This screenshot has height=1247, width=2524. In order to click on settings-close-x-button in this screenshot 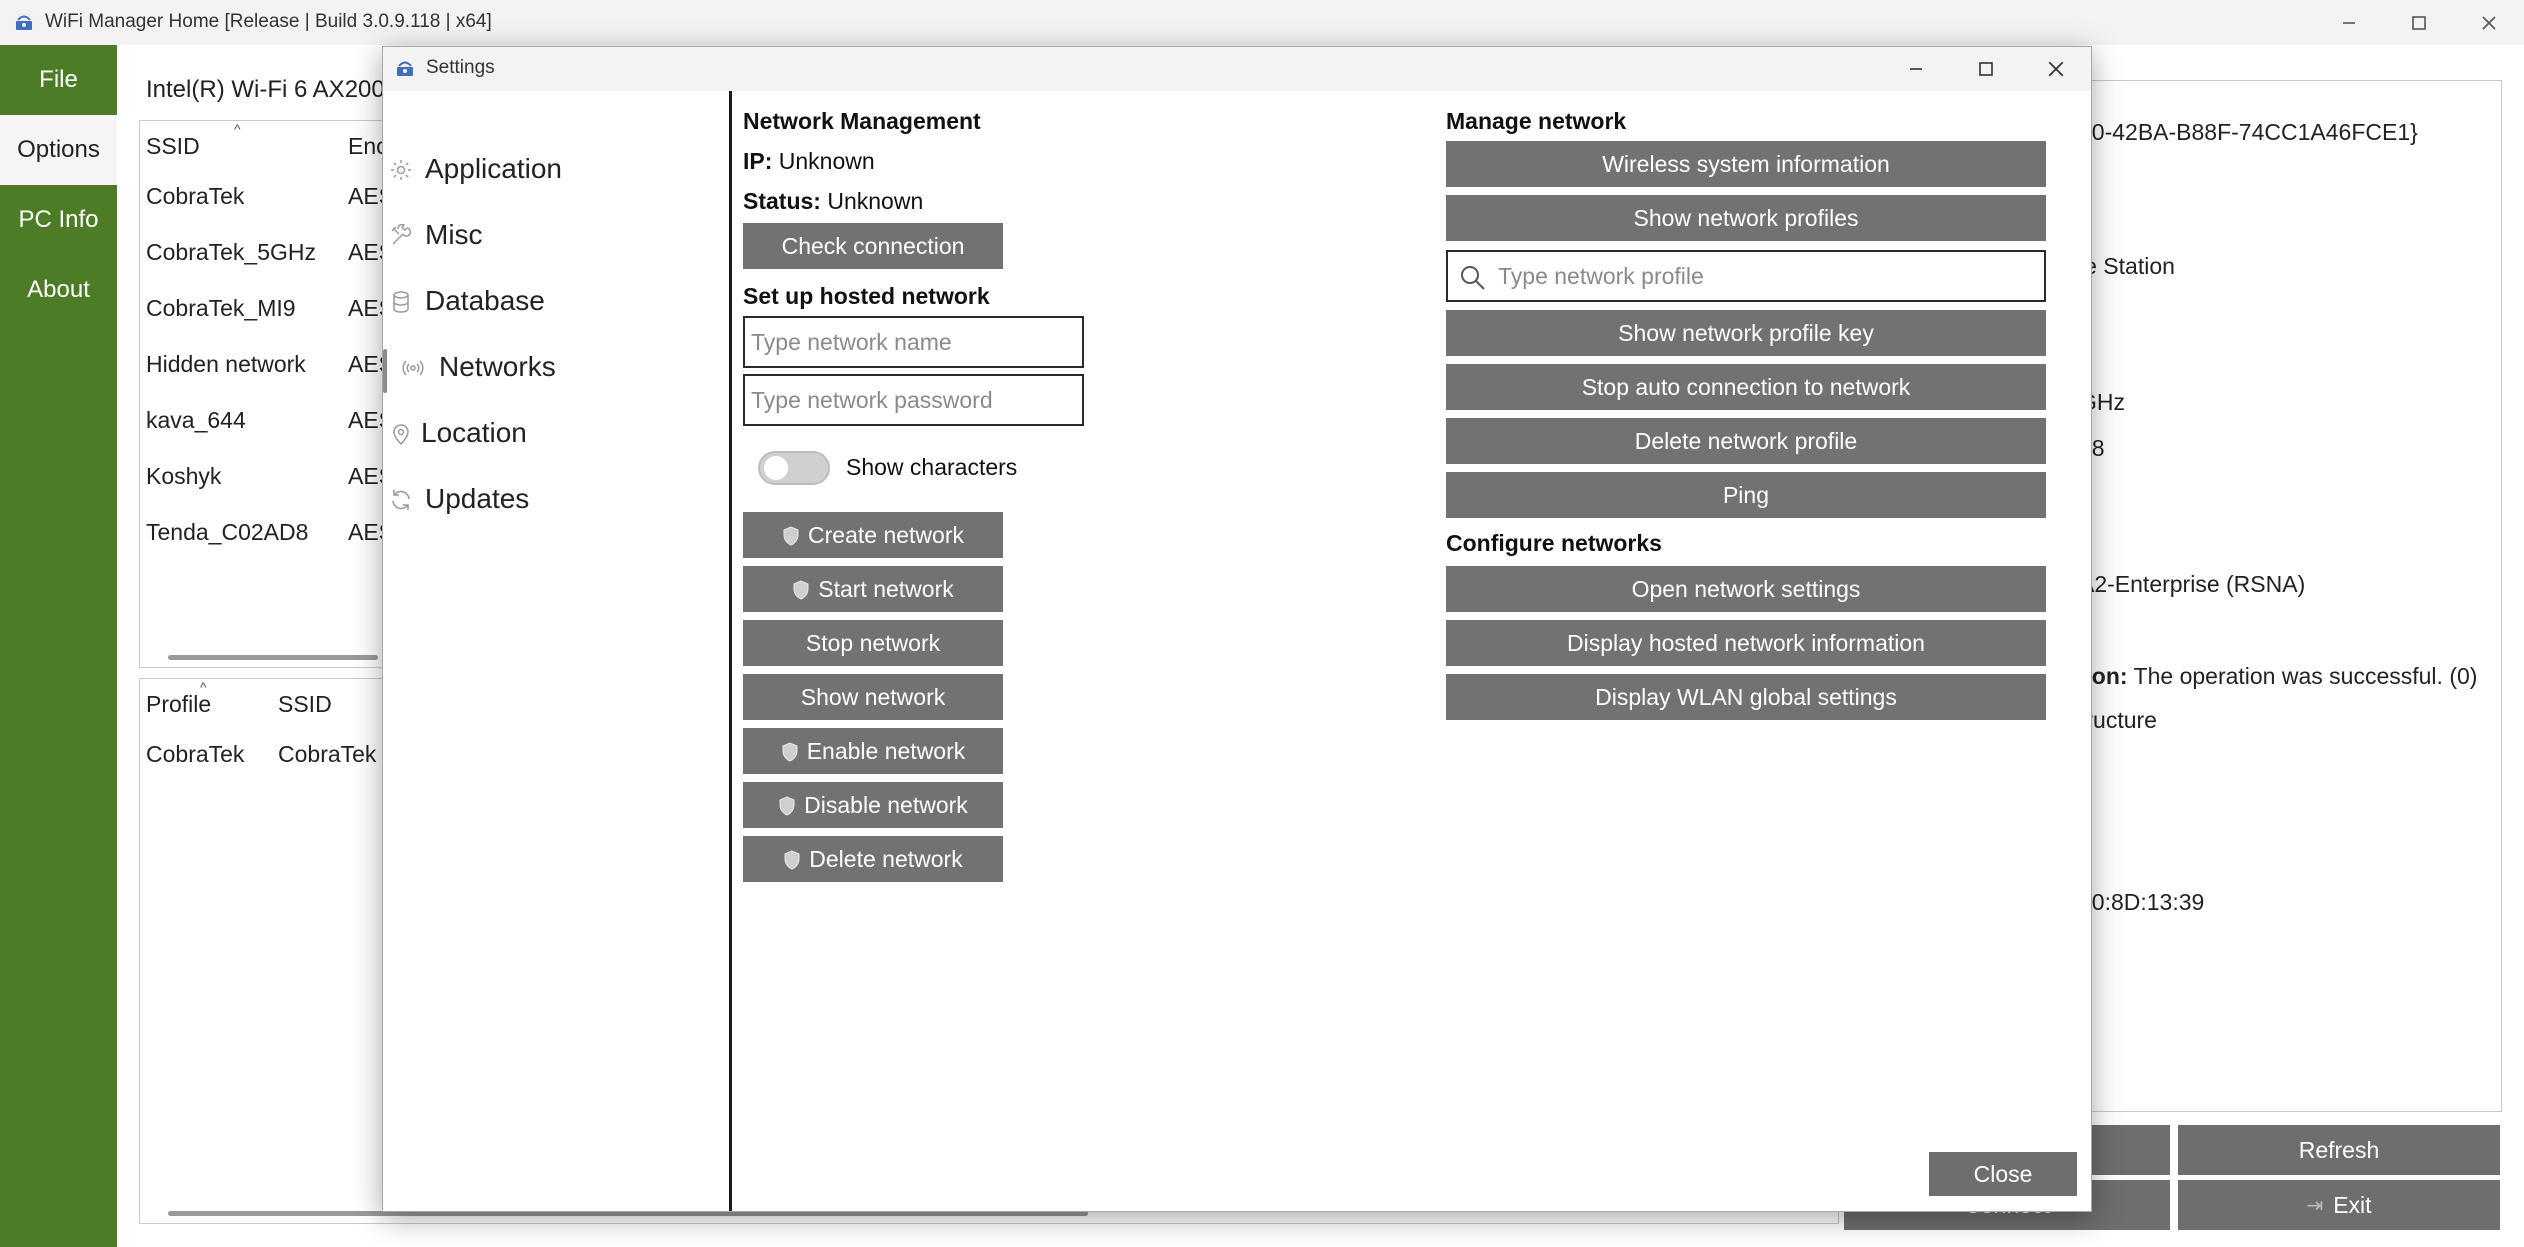, I will do `click(2056, 69)`.